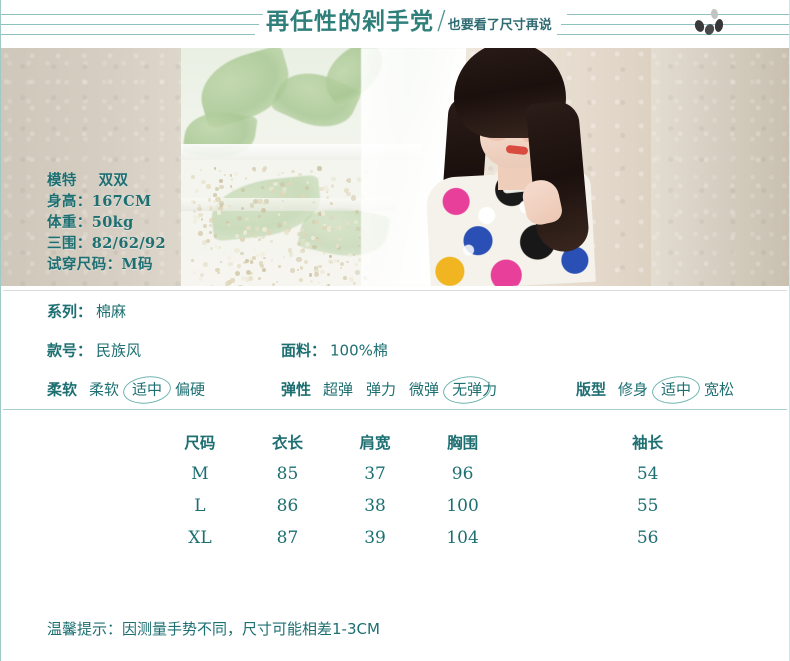 This screenshot has width=790, height=661. What do you see at coordinates (62, 389) in the screenshot?
I see `softness-label: 柔软` at bounding box center [62, 389].